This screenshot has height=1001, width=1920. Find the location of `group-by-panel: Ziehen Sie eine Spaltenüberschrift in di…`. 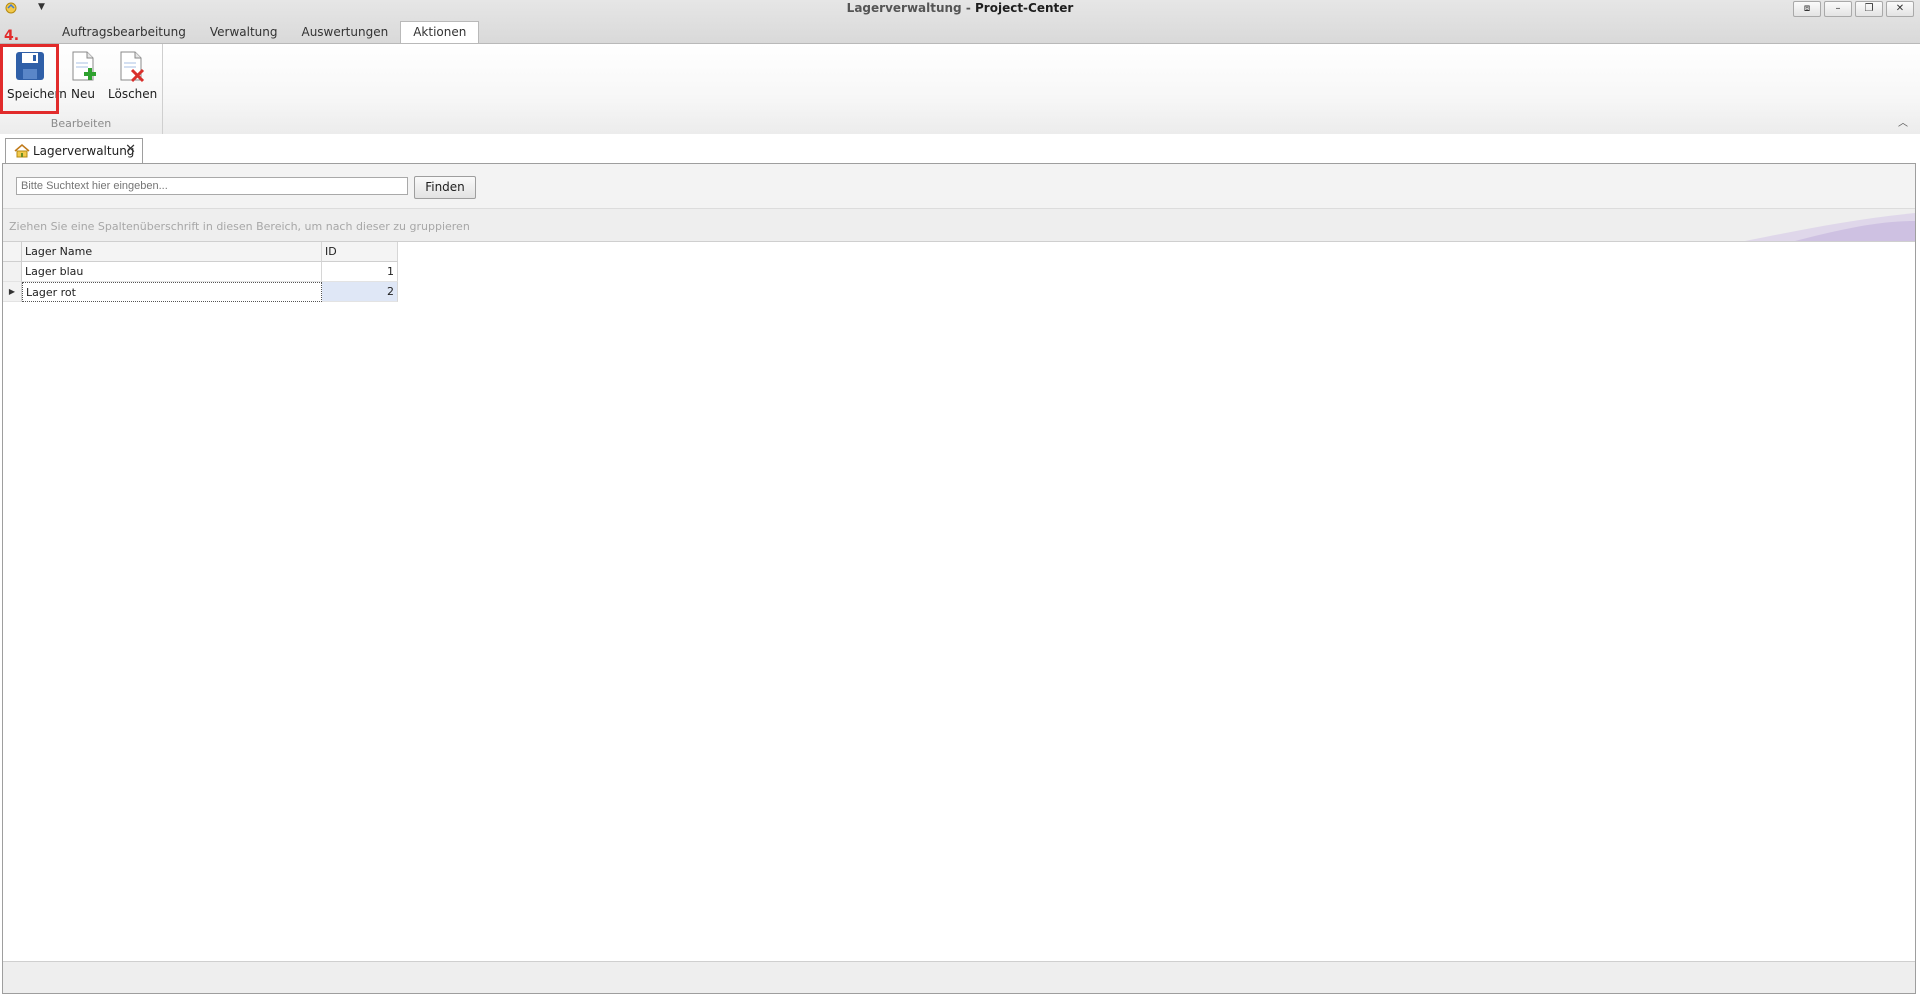

group-by-panel: Ziehen Sie eine Spaltenüberschrift in di… is located at coordinates (959, 225).